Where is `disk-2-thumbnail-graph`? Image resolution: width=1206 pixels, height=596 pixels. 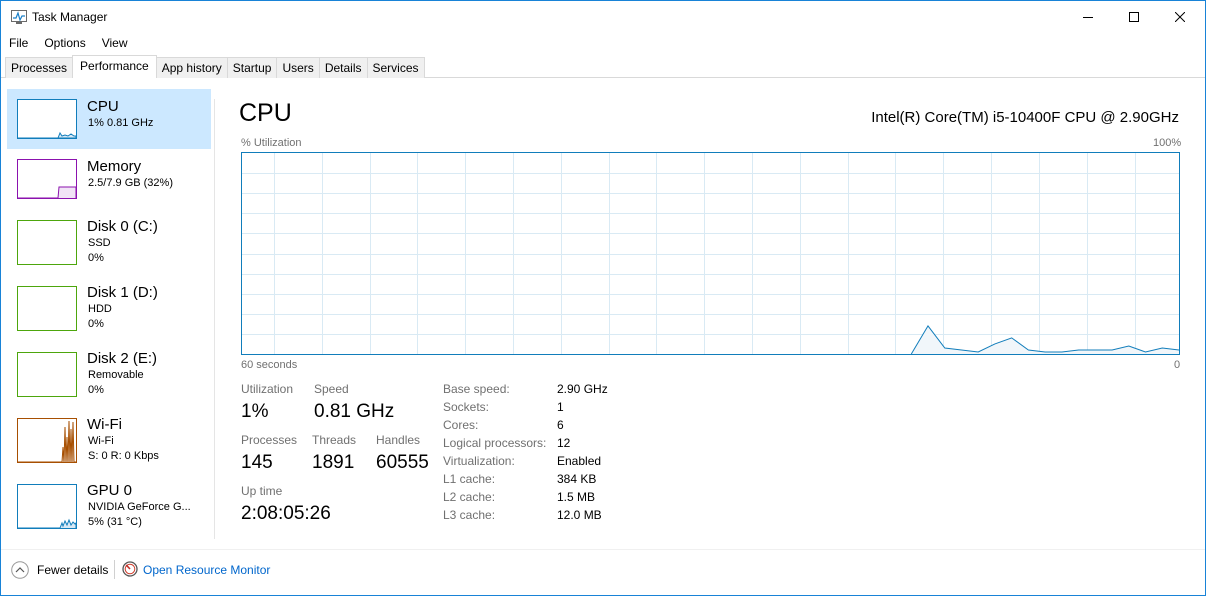 disk-2-thumbnail-graph is located at coordinates (47, 374).